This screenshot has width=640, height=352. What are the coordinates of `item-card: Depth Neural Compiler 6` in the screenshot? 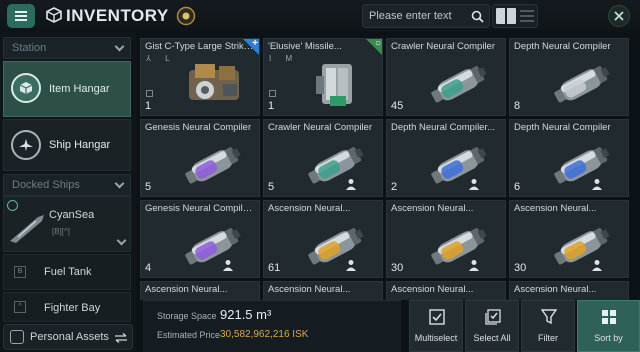 It's located at (569, 158).